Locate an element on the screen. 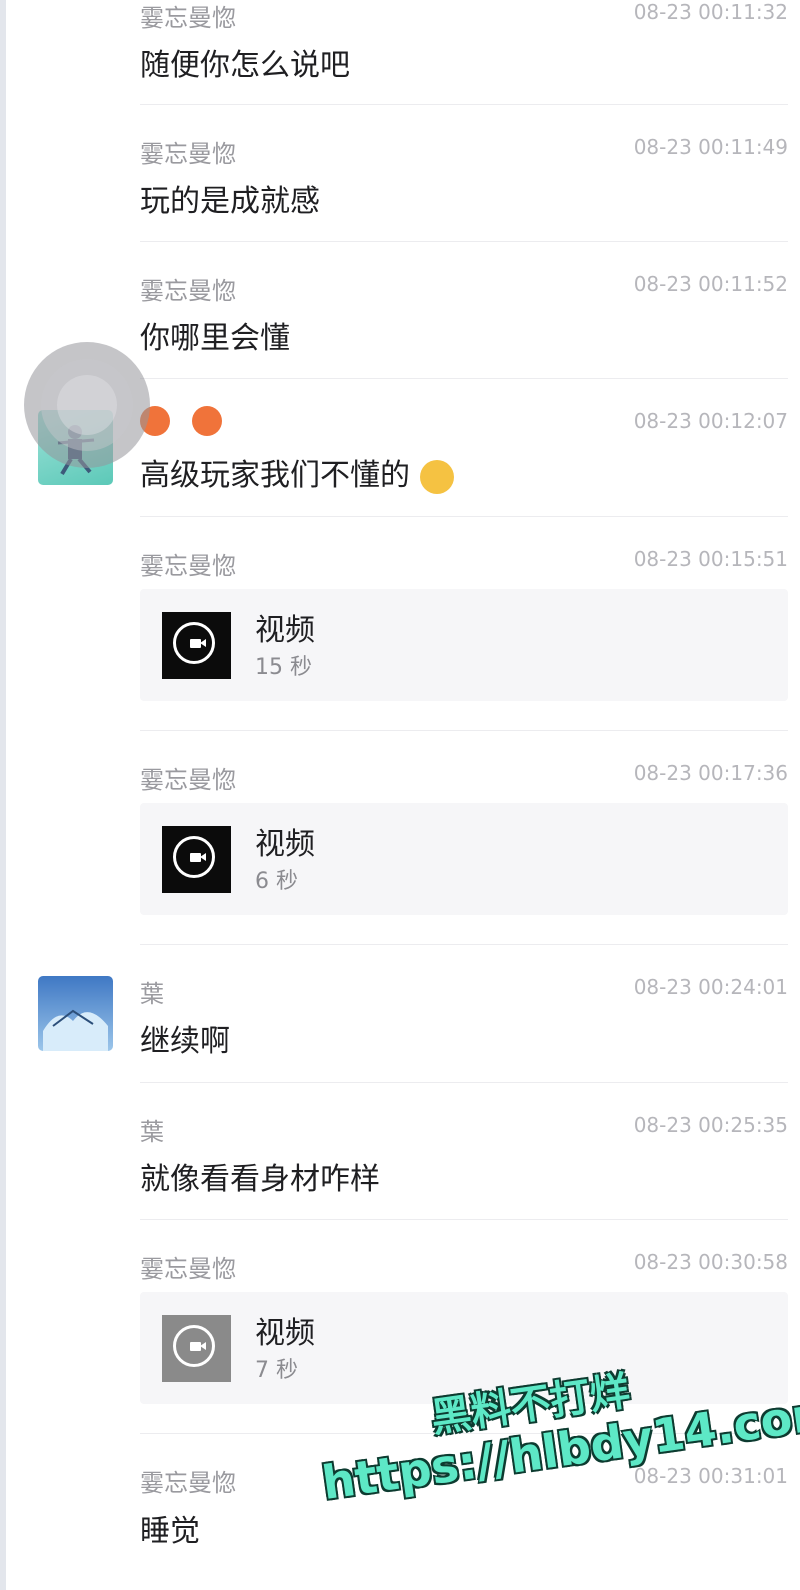 The height and width of the screenshot is (1590, 800). video-duration: 7 秒 is located at coordinates (276, 1370).